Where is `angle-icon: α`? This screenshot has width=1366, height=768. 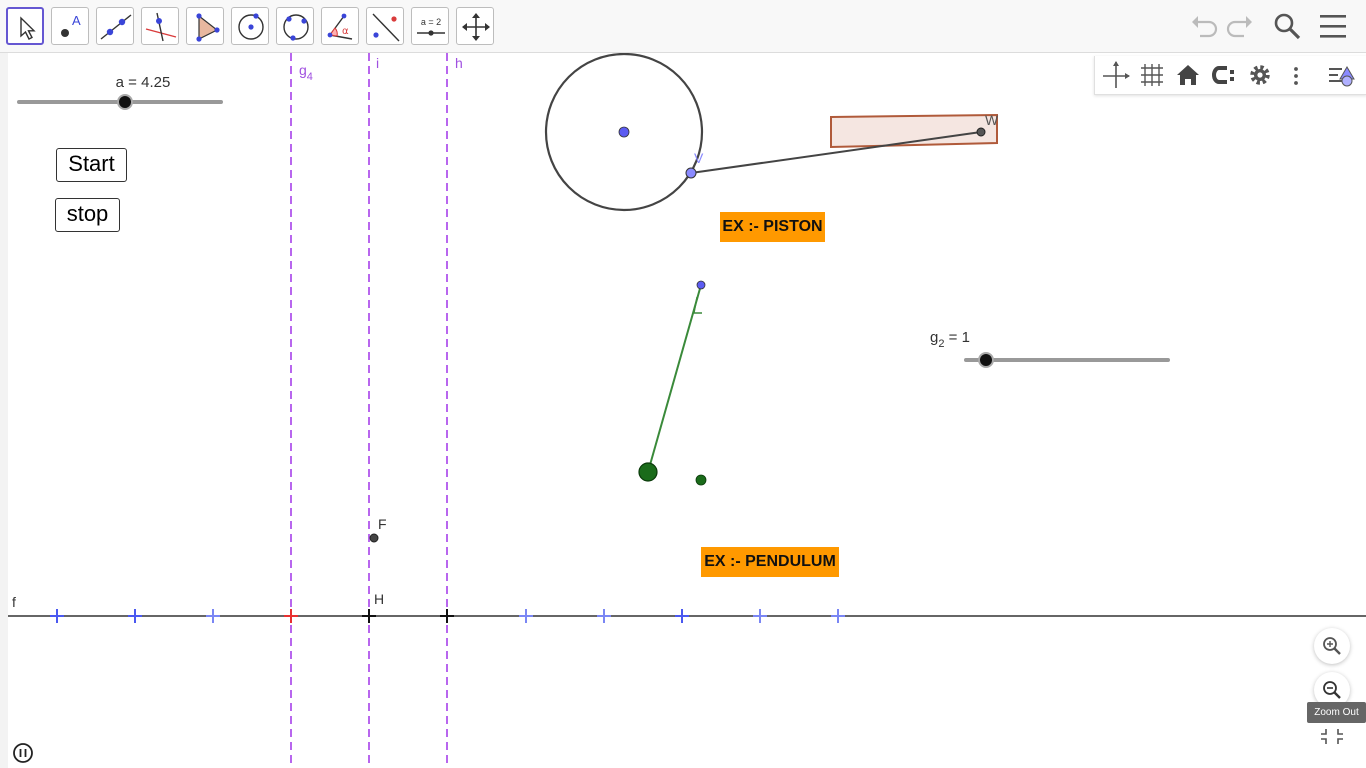
angle-icon: α is located at coordinates (340, 26).